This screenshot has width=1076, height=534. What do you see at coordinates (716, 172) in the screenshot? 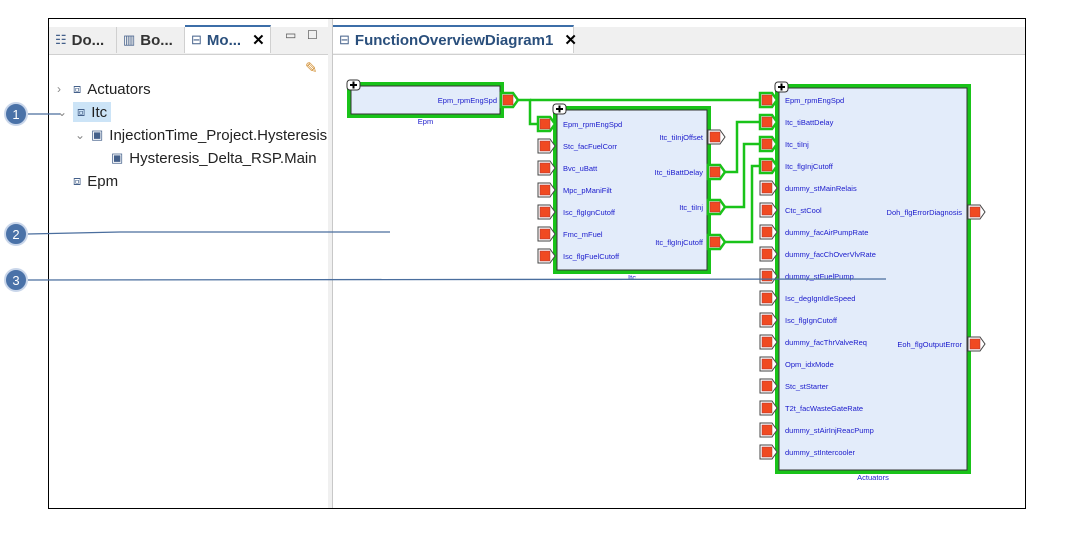
I see `output-port-Itc_tiBattDelay` at bounding box center [716, 172].